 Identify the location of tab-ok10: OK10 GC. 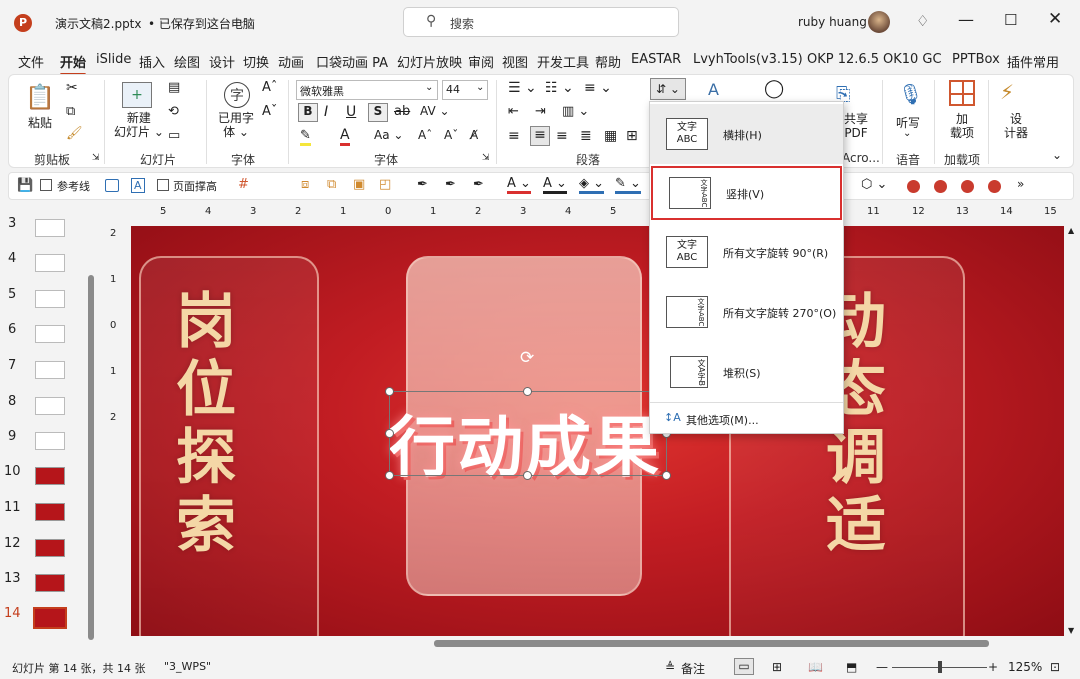
(912, 59).